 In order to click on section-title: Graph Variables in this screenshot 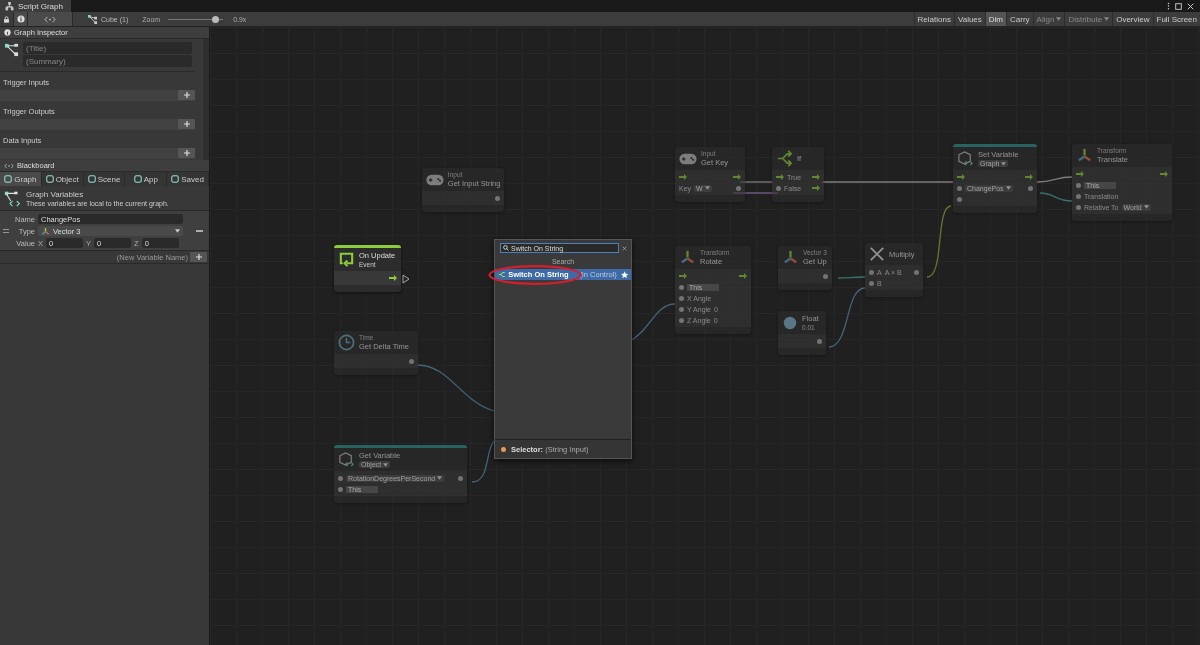, I will do `click(55, 194)`.